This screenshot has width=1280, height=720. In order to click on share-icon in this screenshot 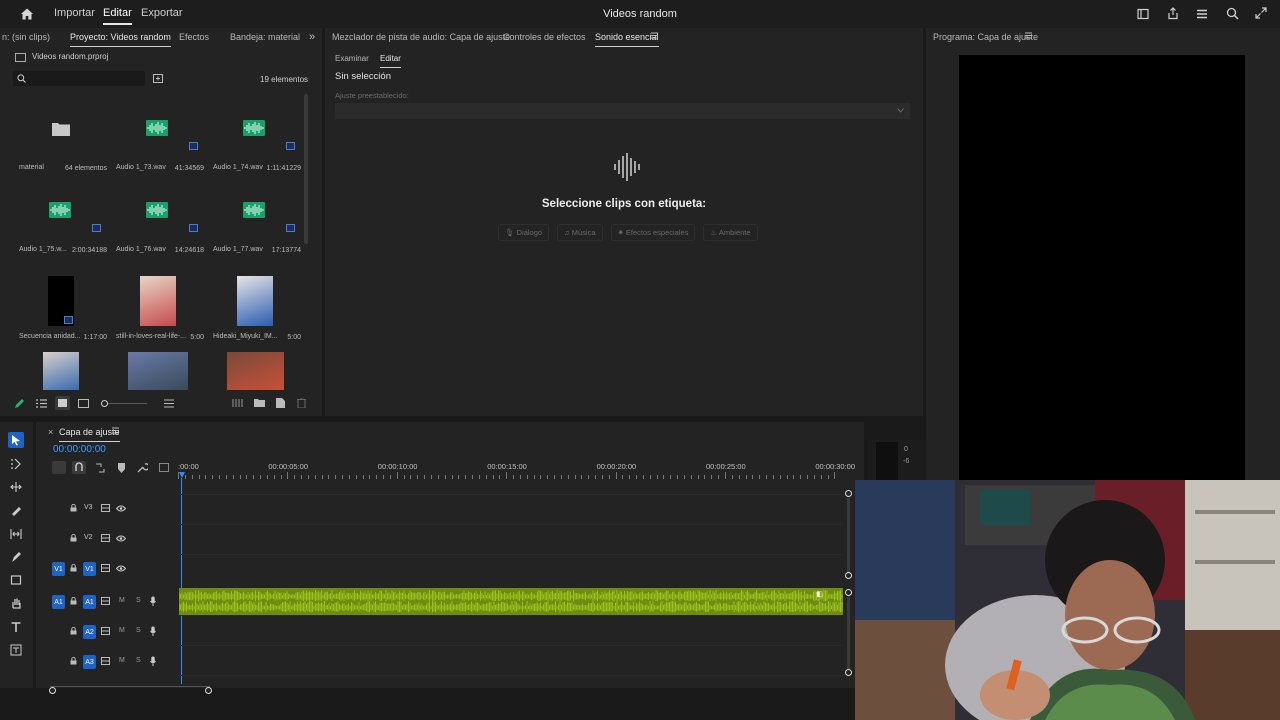, I will do `click(1173, 13)`.